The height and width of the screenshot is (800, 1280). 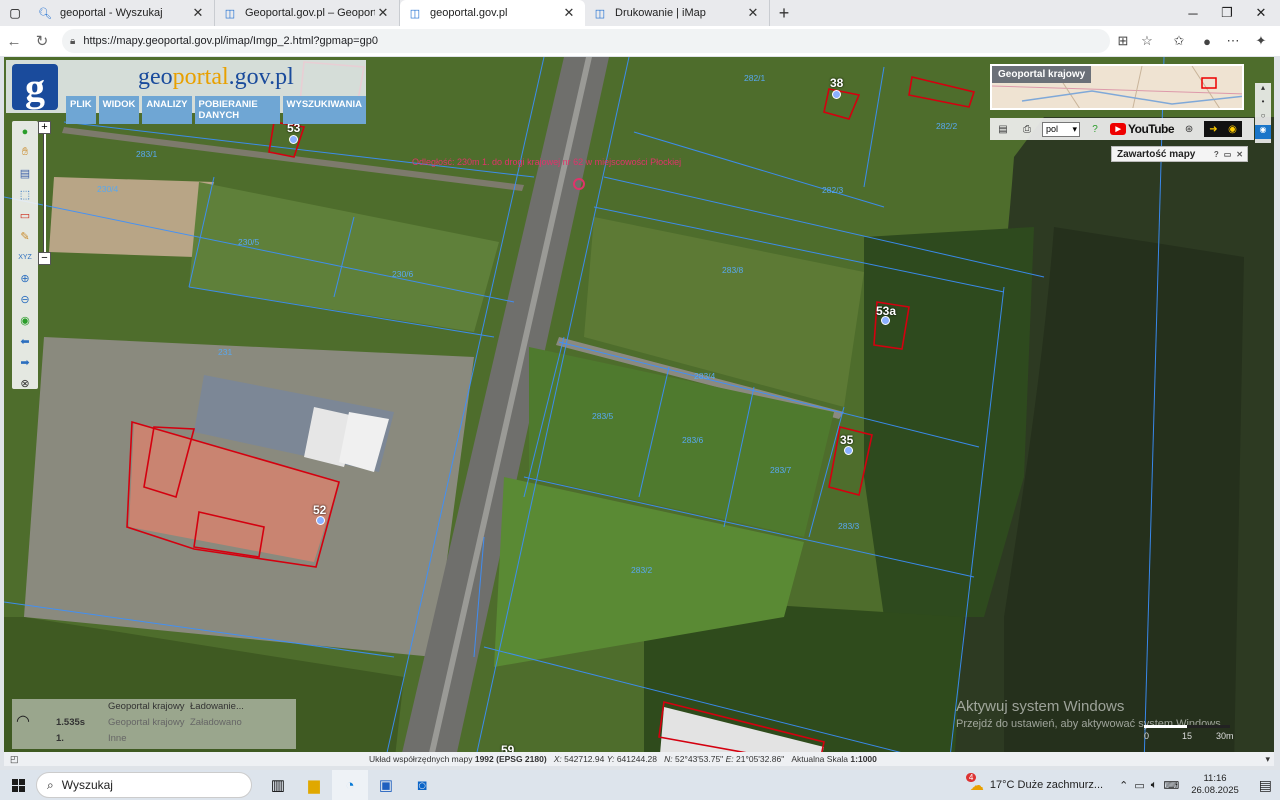 What do you see at coordinates (1118, 129) in the screenshot?
I see `youtube-play-icon: ▶` at bounding box center [1118, 129].